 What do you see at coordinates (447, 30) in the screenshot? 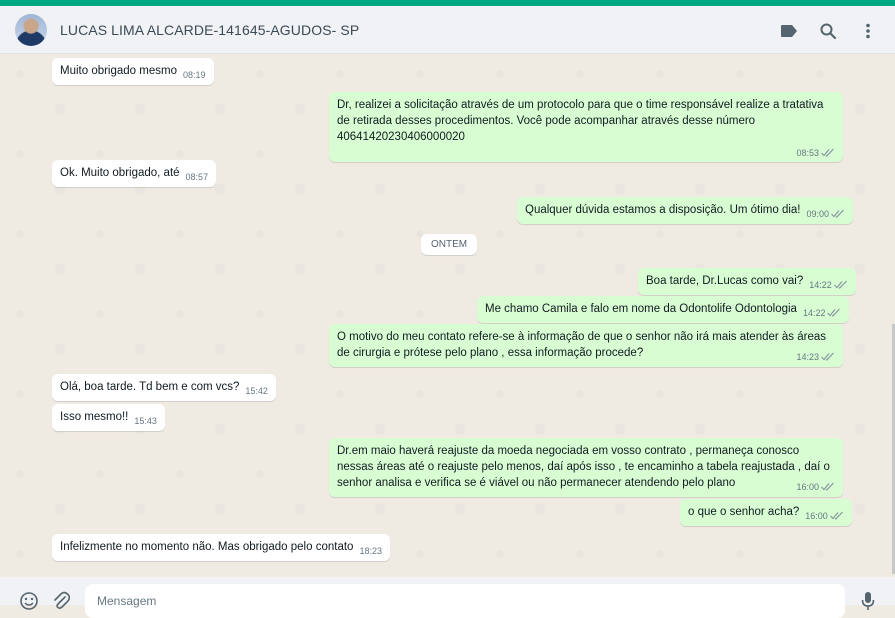
I see `chat-header: LUCAS LIMA ALCARDE-141645-AGUDOS- SP` at bounding box center [447, 30].